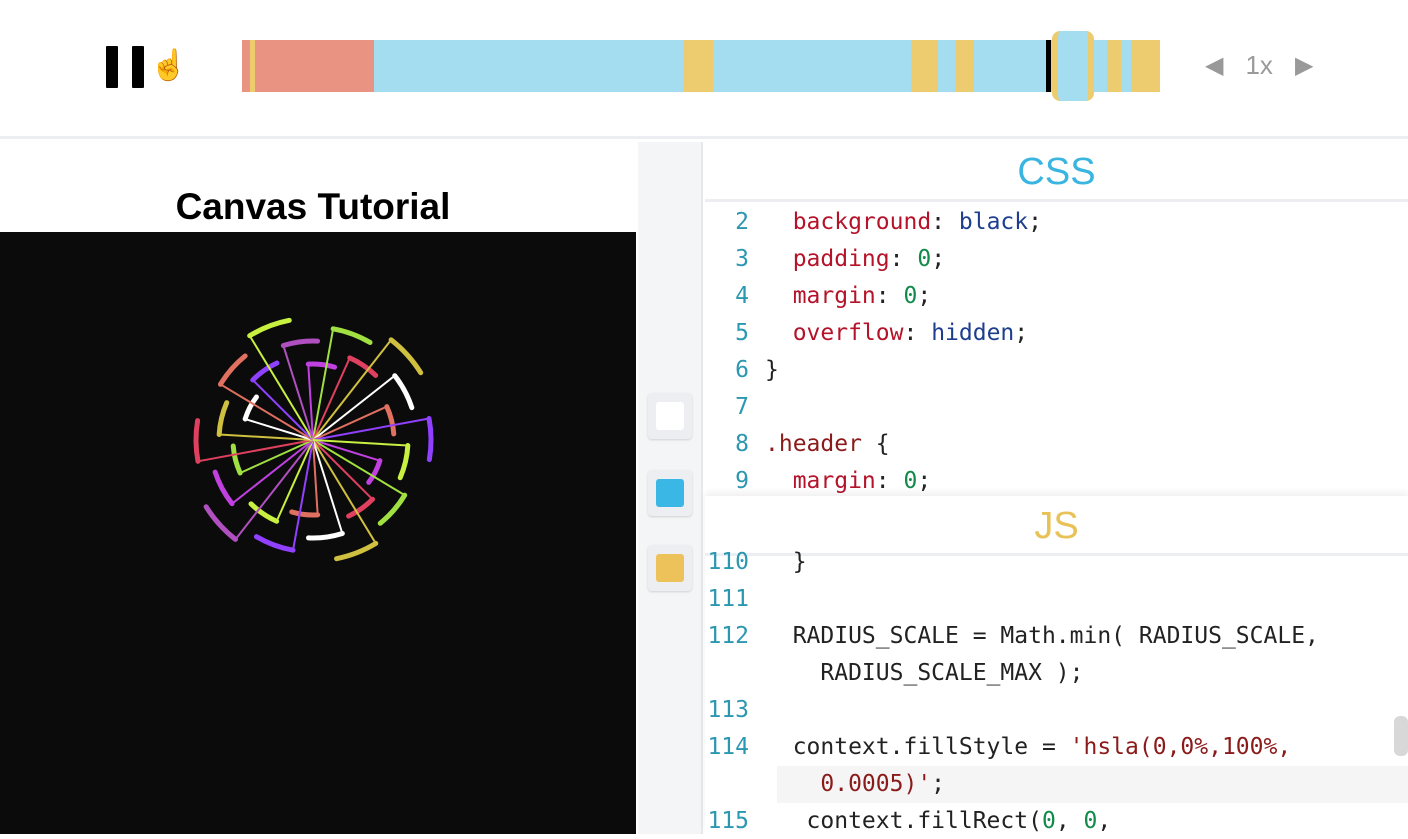  I want to click on swatch-js, so click(670, 568).